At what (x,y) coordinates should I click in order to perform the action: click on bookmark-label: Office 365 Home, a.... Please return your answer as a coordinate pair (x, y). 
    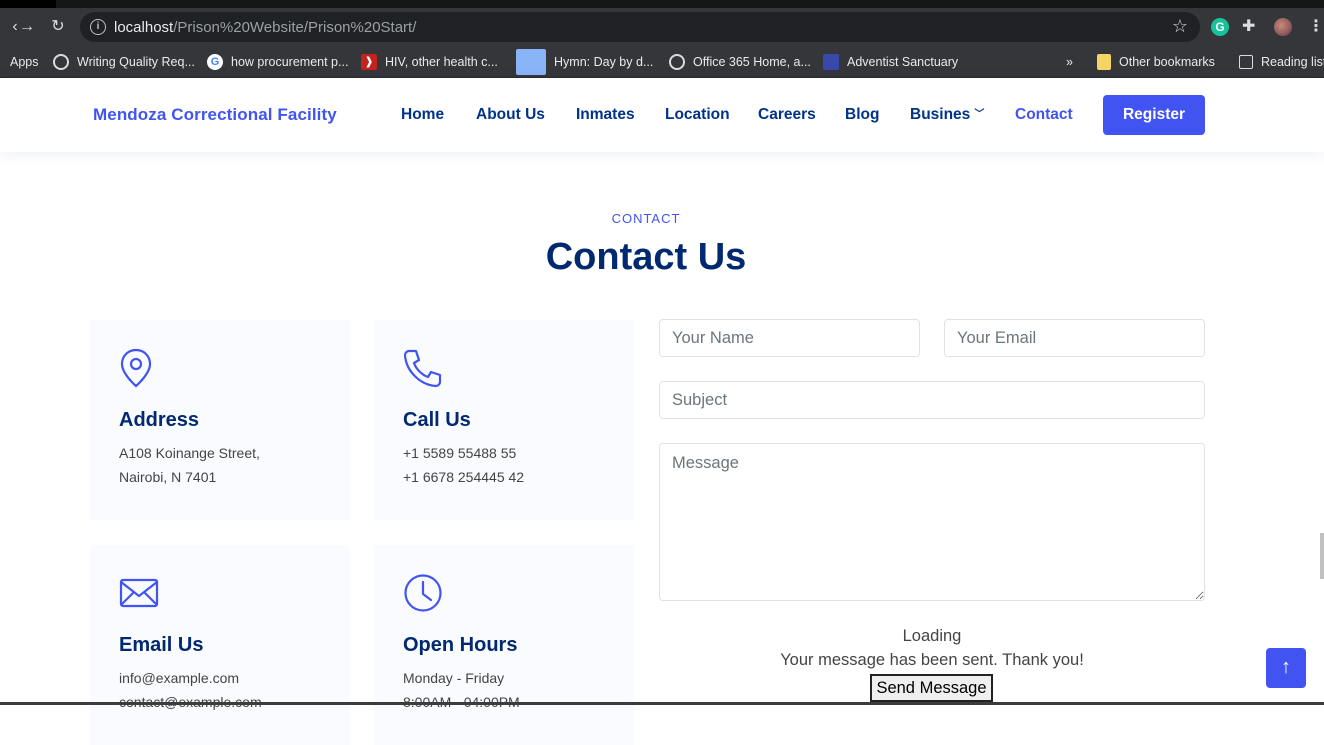
    Looking at the image, I should click on (752, 62).